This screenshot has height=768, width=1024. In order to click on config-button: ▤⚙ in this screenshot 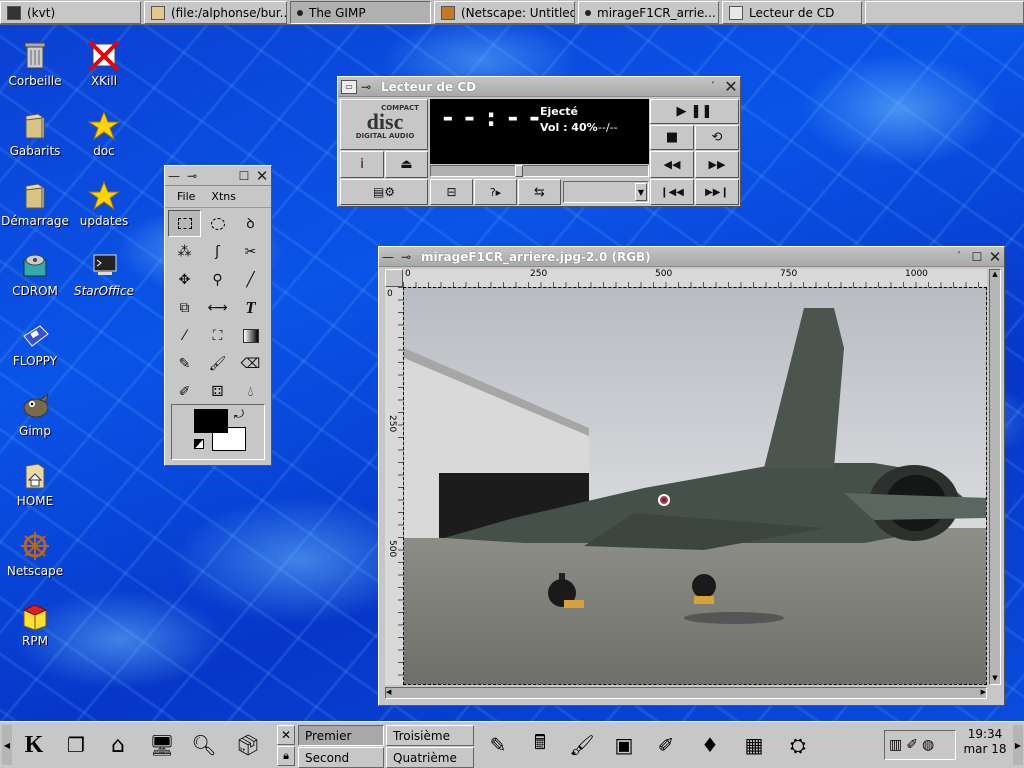, I will do `click(384, 192)`.